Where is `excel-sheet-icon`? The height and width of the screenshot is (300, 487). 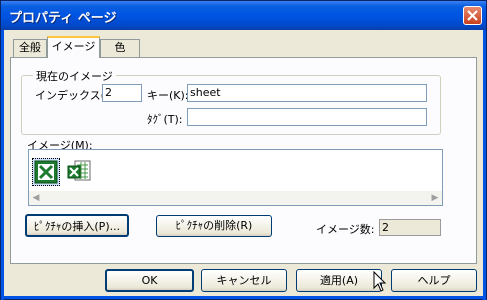
excel-sheet-icon is located at coordinates (79, 170).